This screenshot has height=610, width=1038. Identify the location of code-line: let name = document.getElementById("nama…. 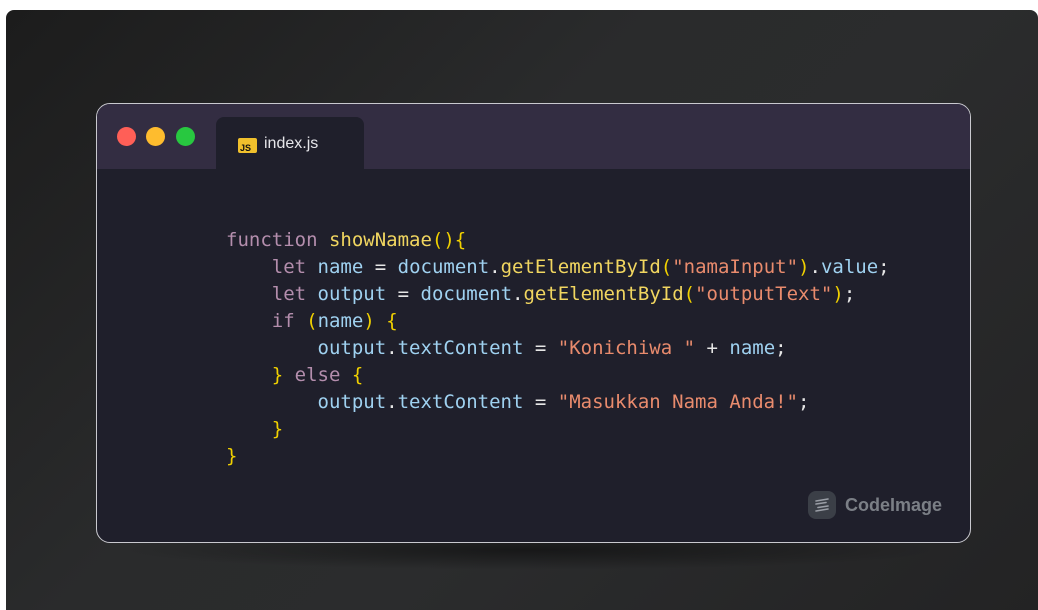
(558, 267).